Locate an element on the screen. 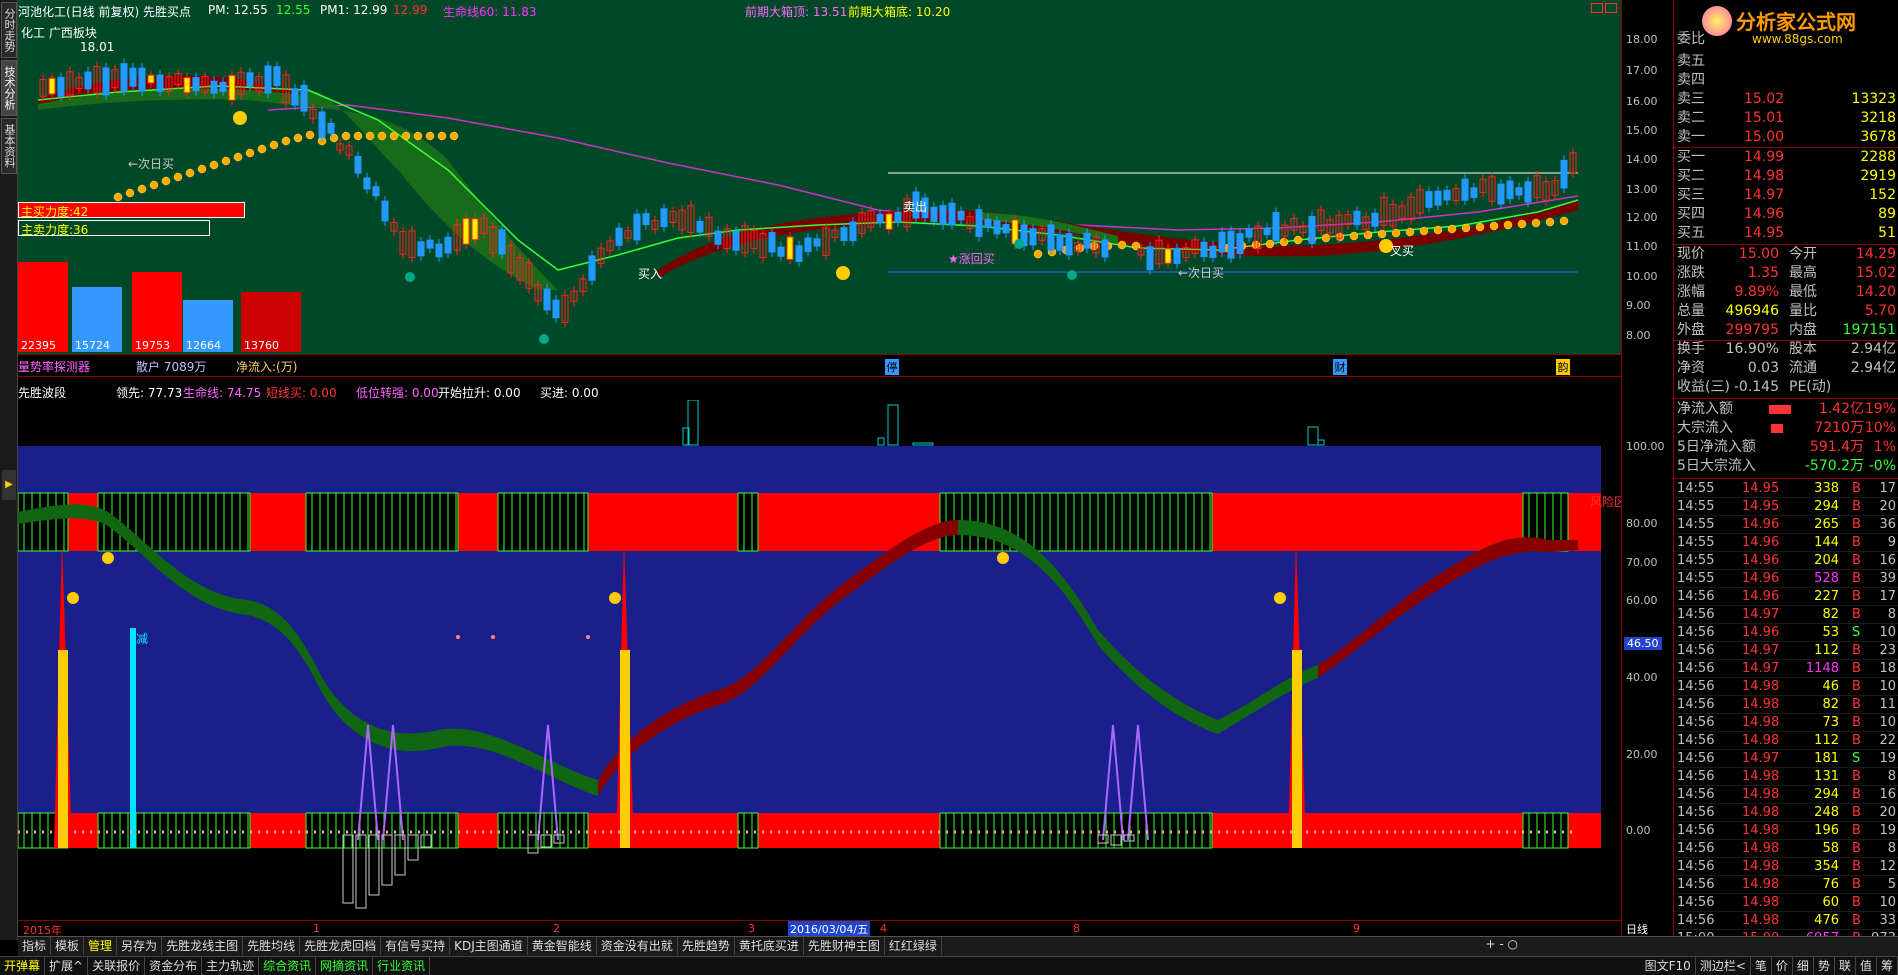 This screenshot has height=975, width=1898. retail-label: 散户 7089万 is located at coordinates (171, 367).